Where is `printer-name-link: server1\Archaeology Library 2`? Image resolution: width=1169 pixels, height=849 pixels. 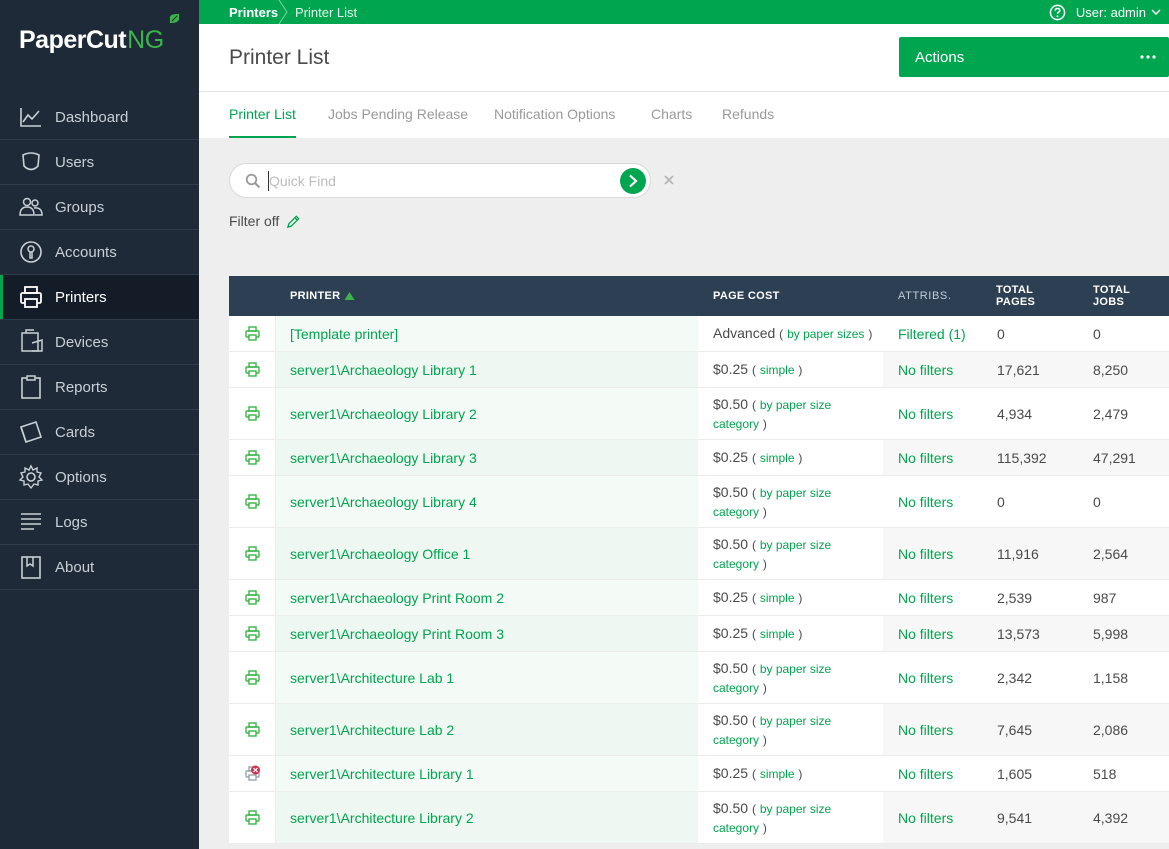 printer-name-link: server1\Archaeology Library 2 is located at coordinates (487, 413).